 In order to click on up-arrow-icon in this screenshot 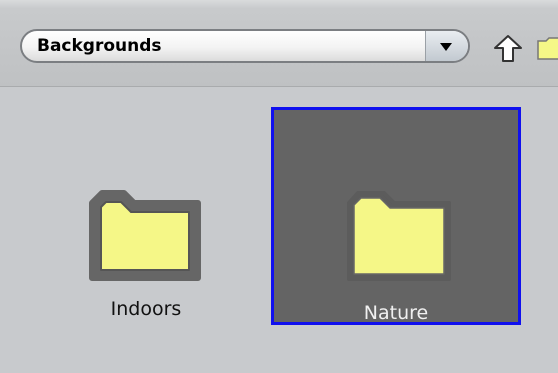, I will do `click(508, 48)`.